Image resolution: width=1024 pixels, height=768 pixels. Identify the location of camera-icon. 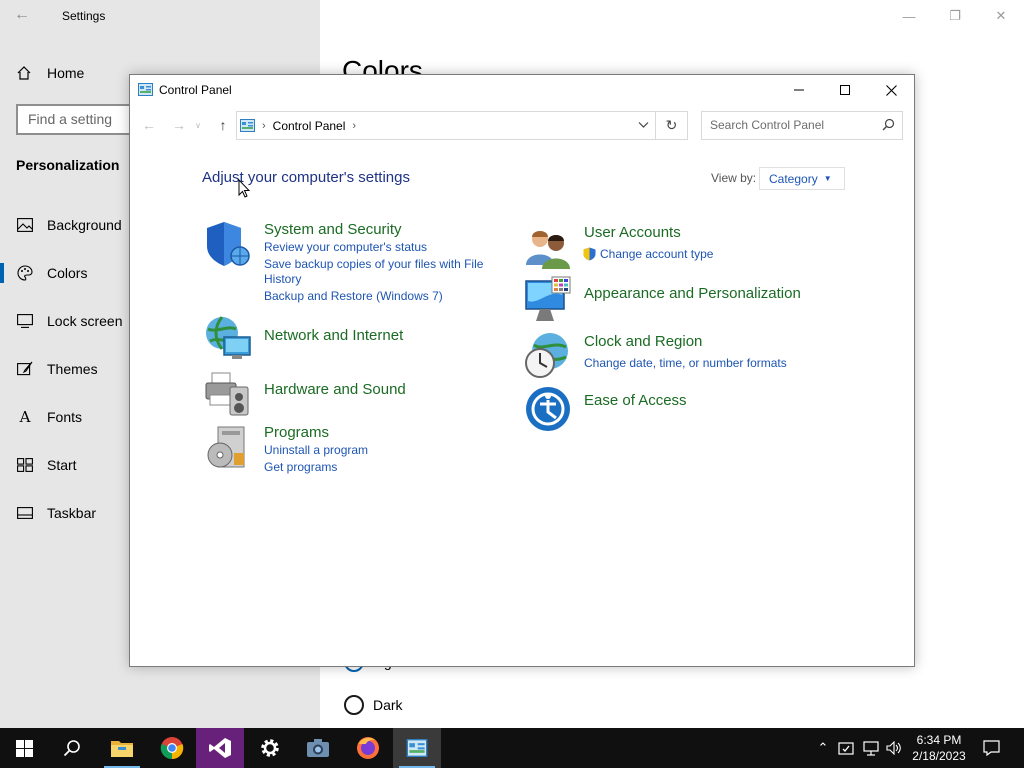
(318, 748).